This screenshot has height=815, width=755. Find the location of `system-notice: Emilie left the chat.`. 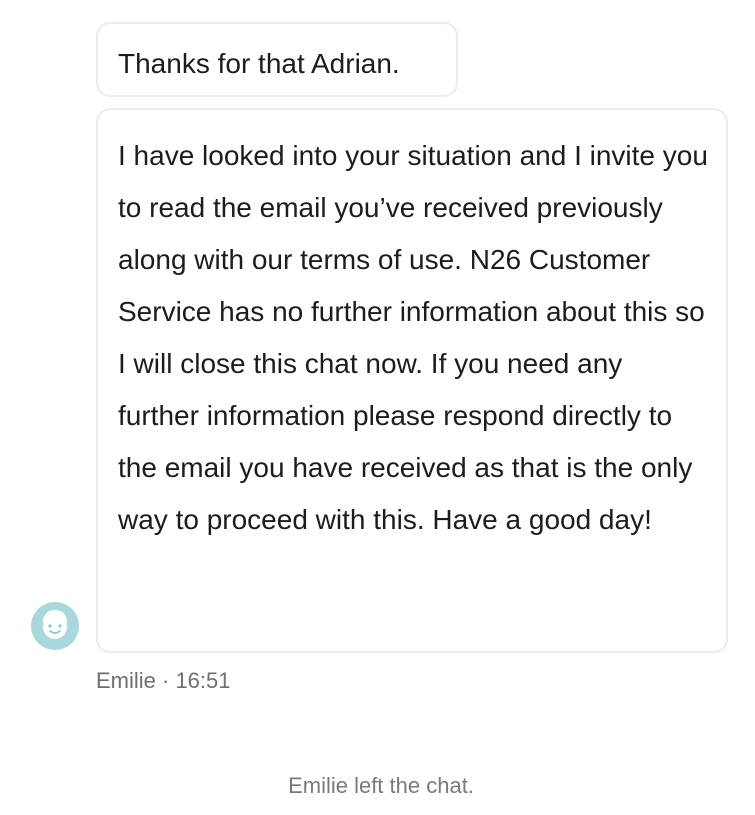

system-notice: Emilie left the chat. is located at coordinates (381, 785).